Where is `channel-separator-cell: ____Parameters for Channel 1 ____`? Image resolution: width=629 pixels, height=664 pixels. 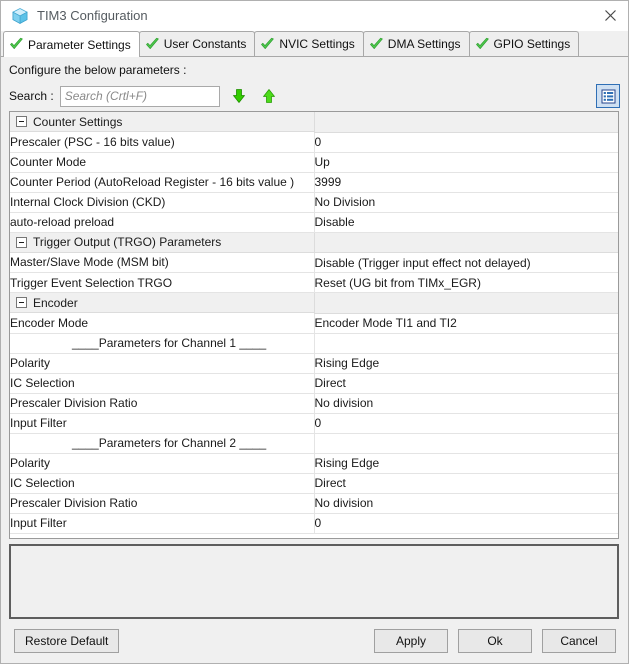 channel-separator-cell: ____Parameters for Channel 1 ____ is located at coordinates (162, 343).